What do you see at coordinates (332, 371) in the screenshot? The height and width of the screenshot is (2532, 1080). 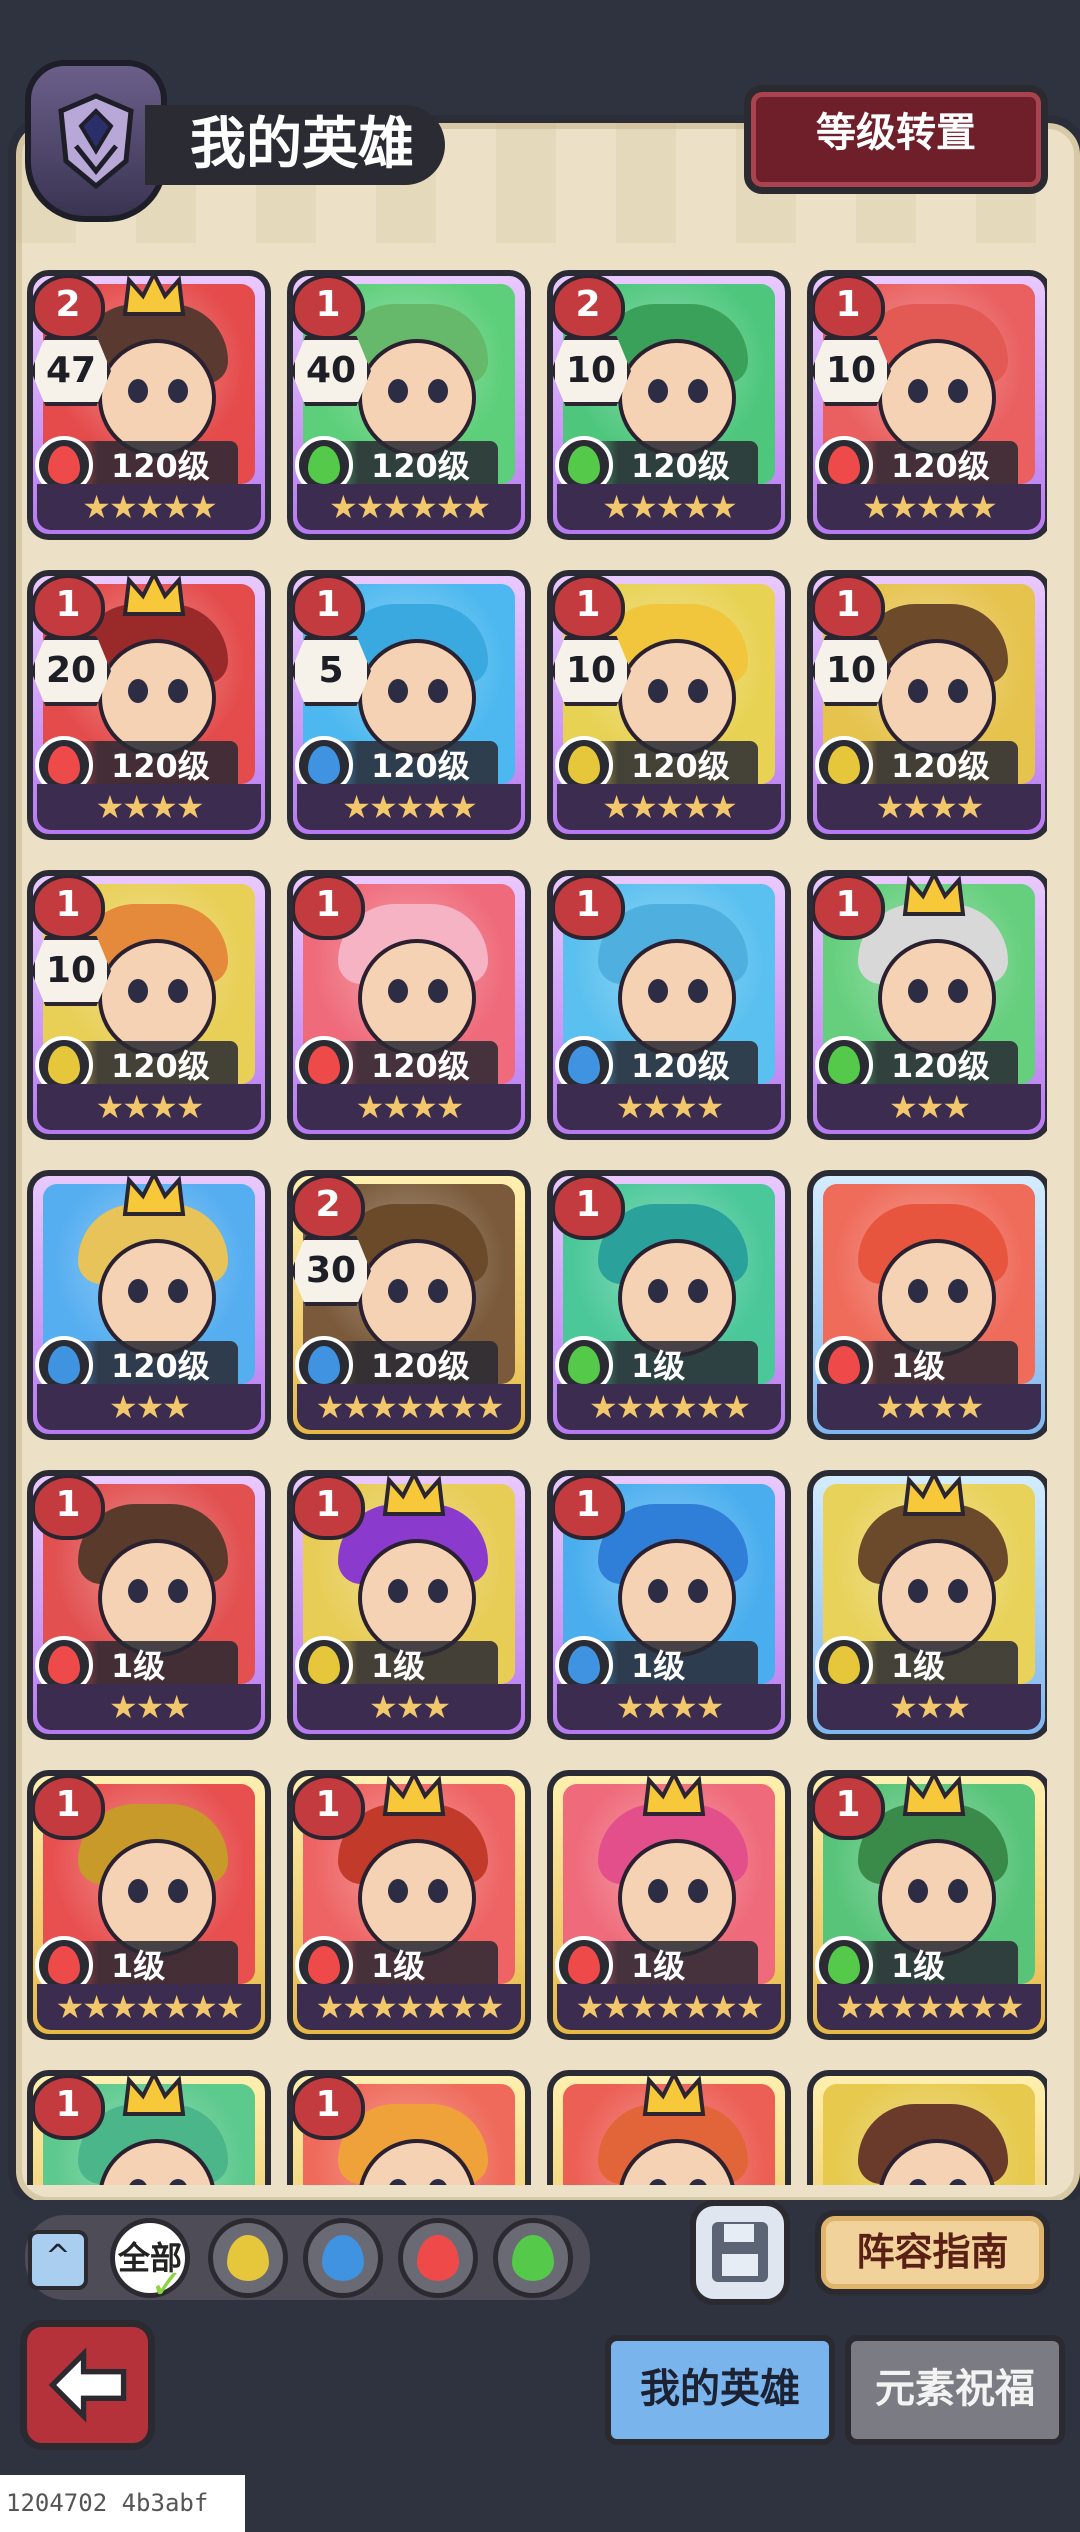 I see `hero-shard-count: 40` at bounding box center [332, 371].